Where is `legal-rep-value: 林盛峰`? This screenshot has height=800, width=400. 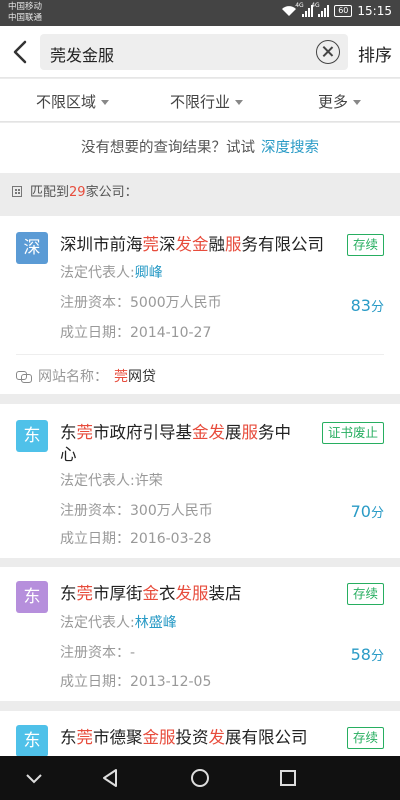
legal-rep-value: 林盛峰 is located at coordinates (156, 623).